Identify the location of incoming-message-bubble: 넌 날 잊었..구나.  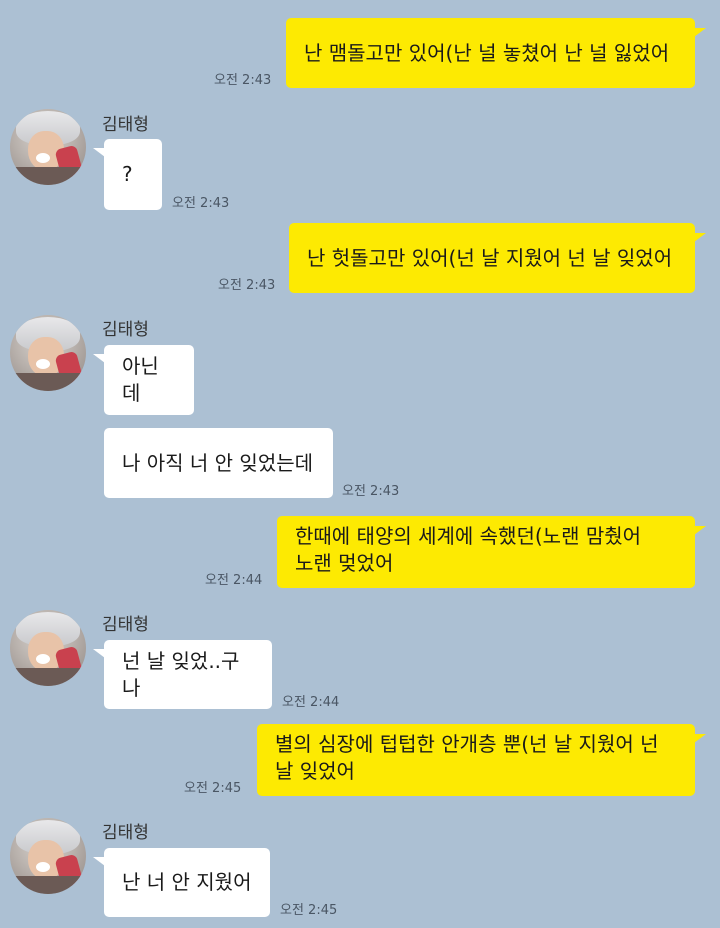
(188, 674).